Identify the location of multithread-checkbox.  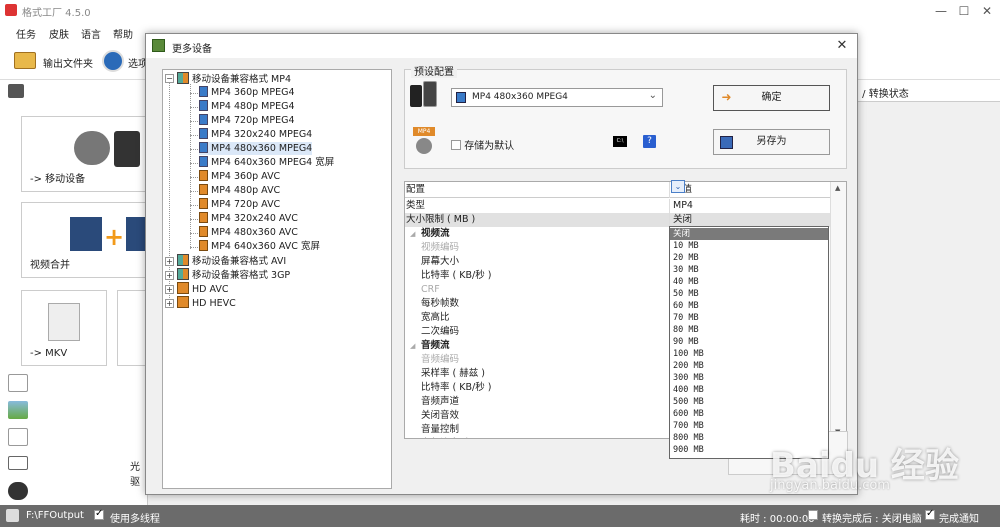
(99, 515).